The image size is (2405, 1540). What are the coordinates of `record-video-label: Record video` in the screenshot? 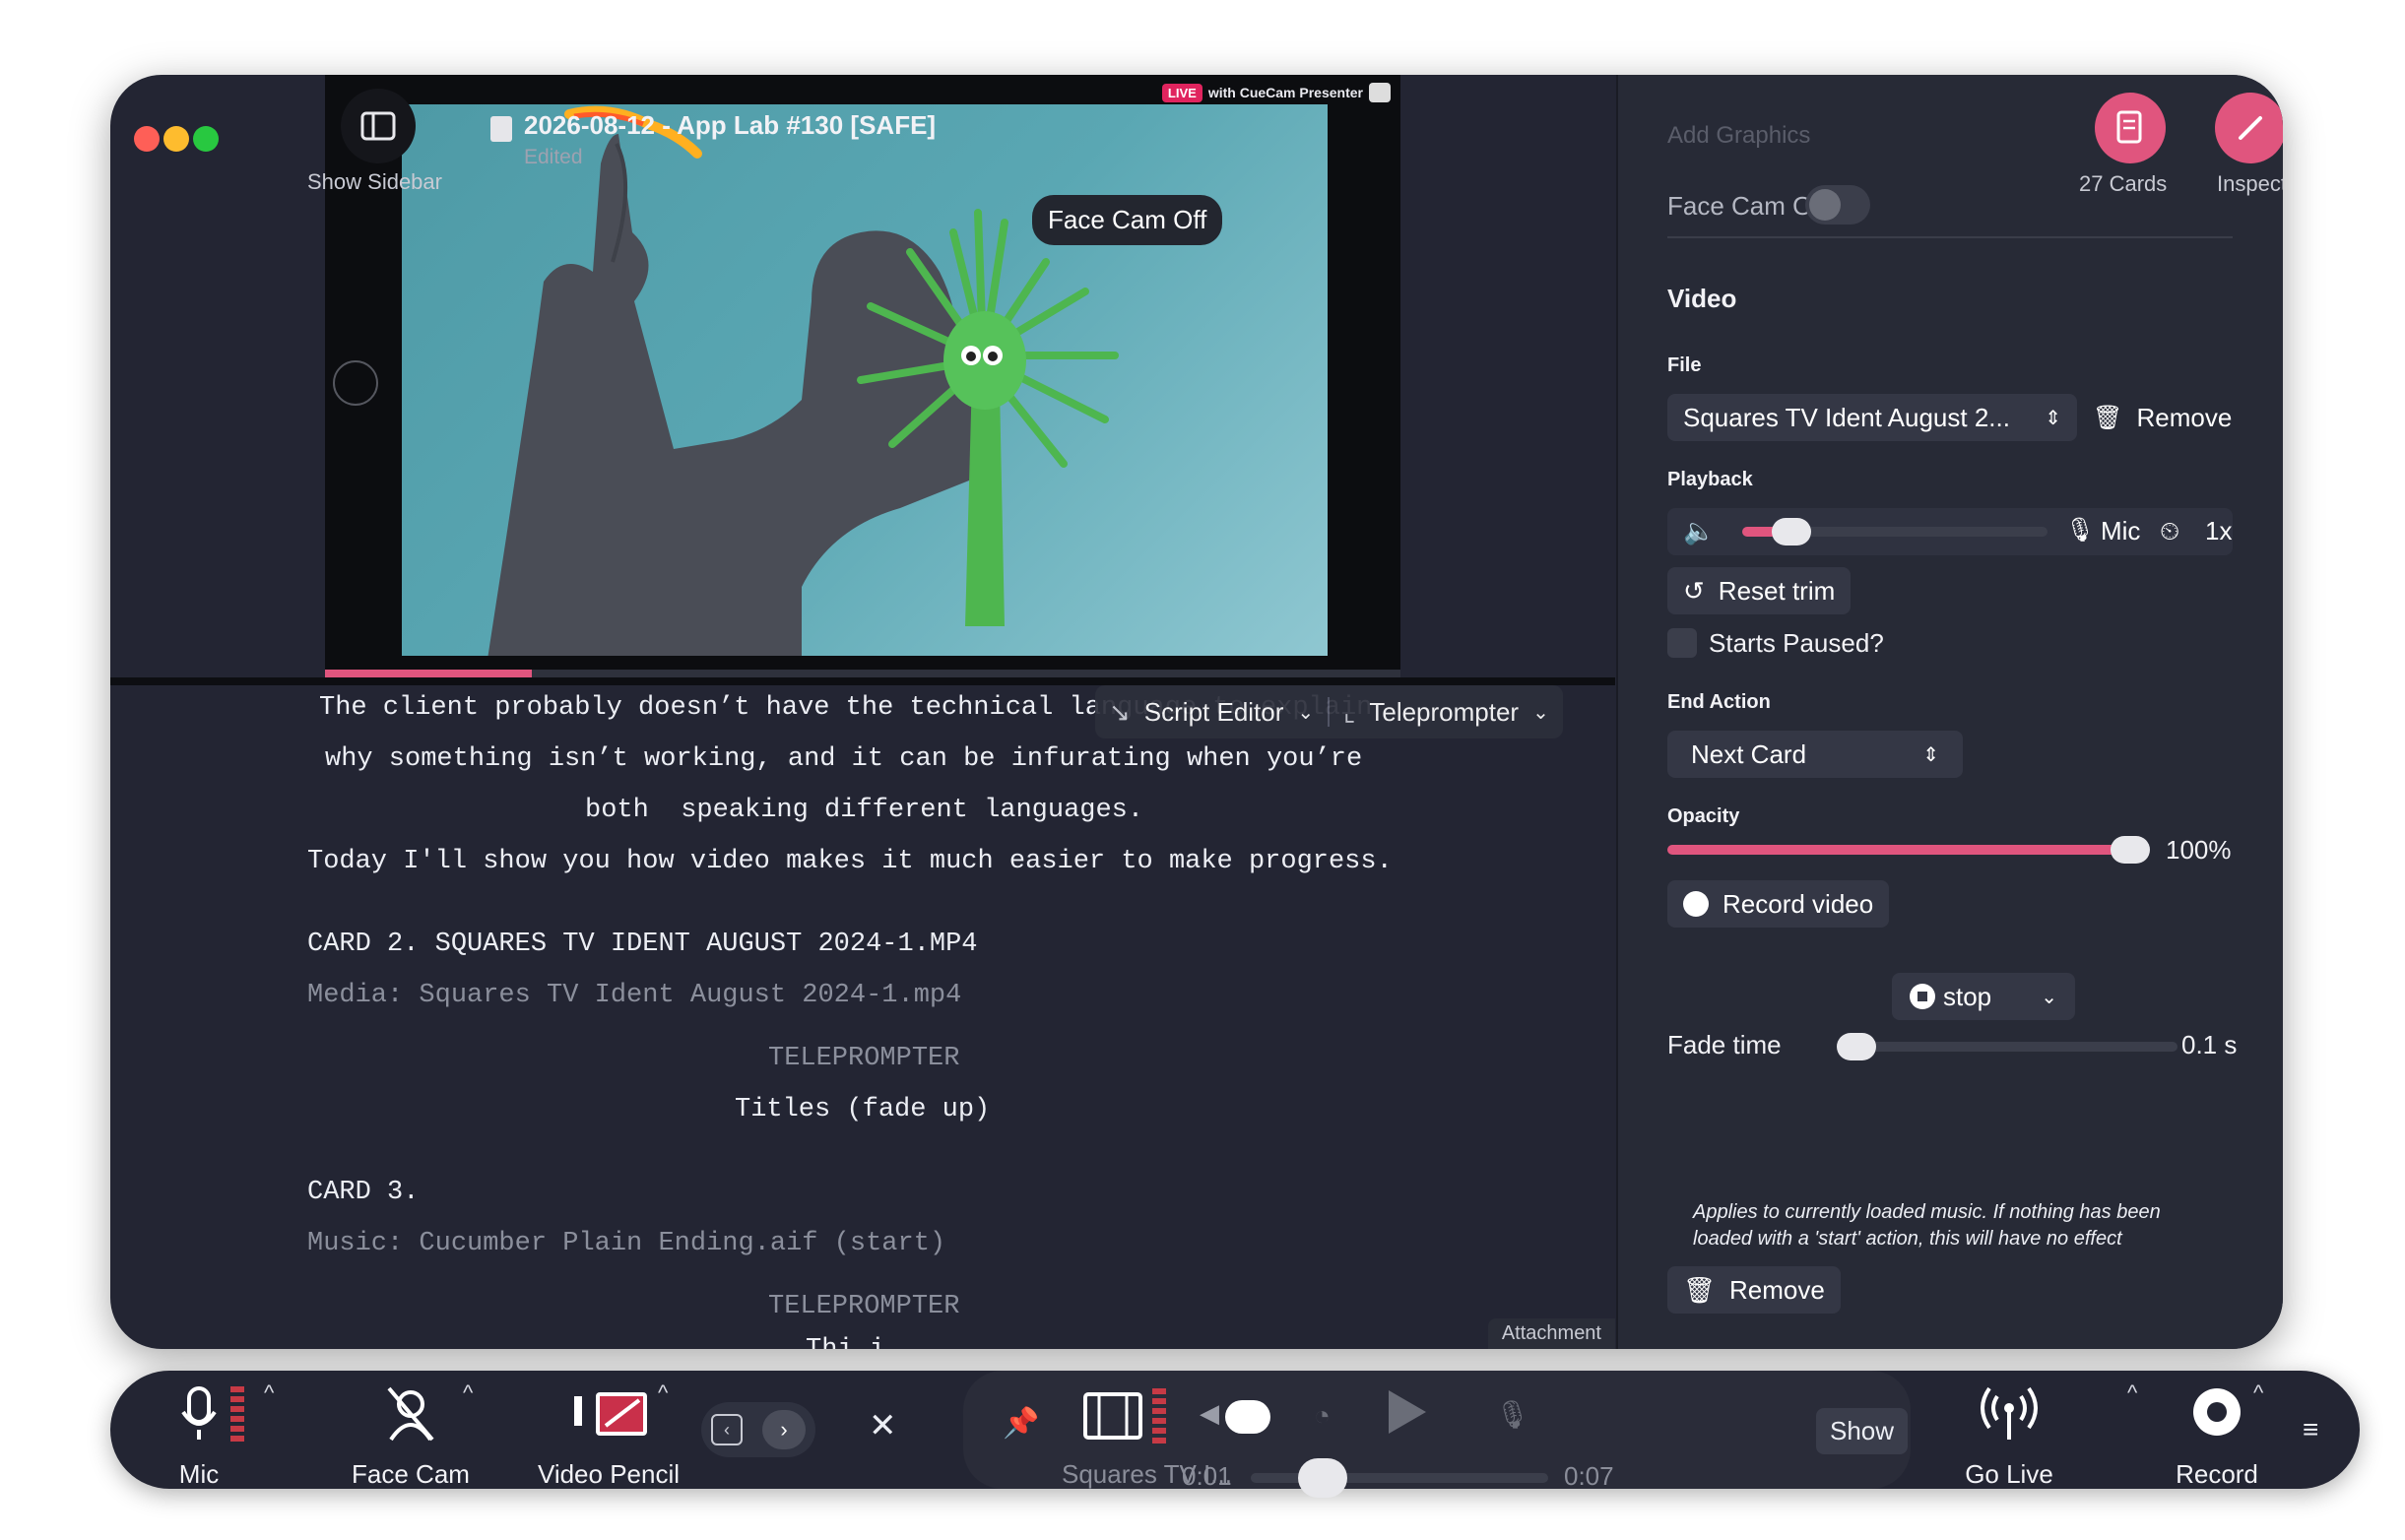 It's located at (1798, 903).